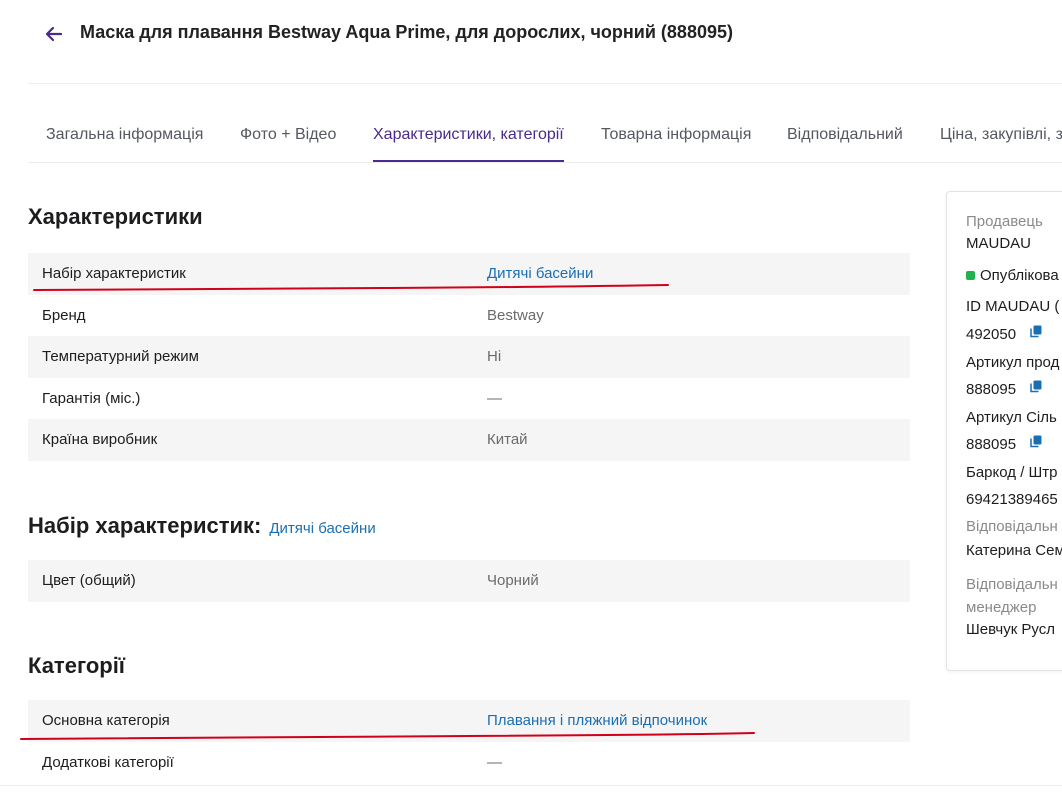 The height and width of the screenshot is (793, 1062). Describe the element at coordinates (676, 136) in the screenshot. I see `tab-product-info: Товарна інформація` at that location.